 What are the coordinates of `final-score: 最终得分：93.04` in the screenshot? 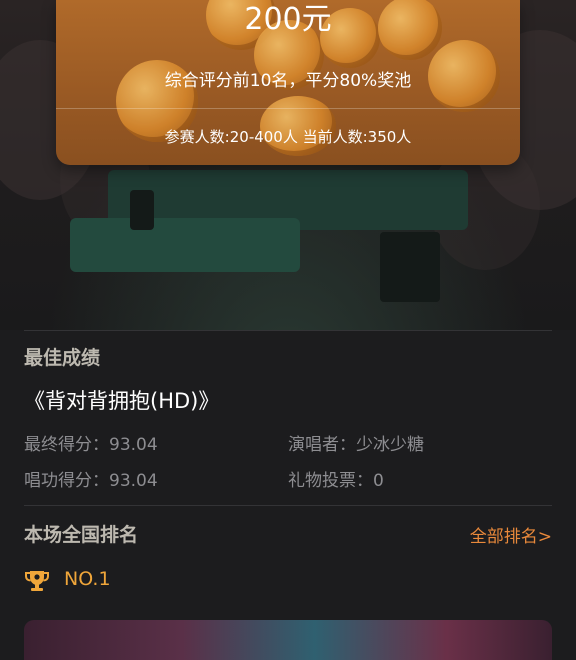 It's located at (91, 445).